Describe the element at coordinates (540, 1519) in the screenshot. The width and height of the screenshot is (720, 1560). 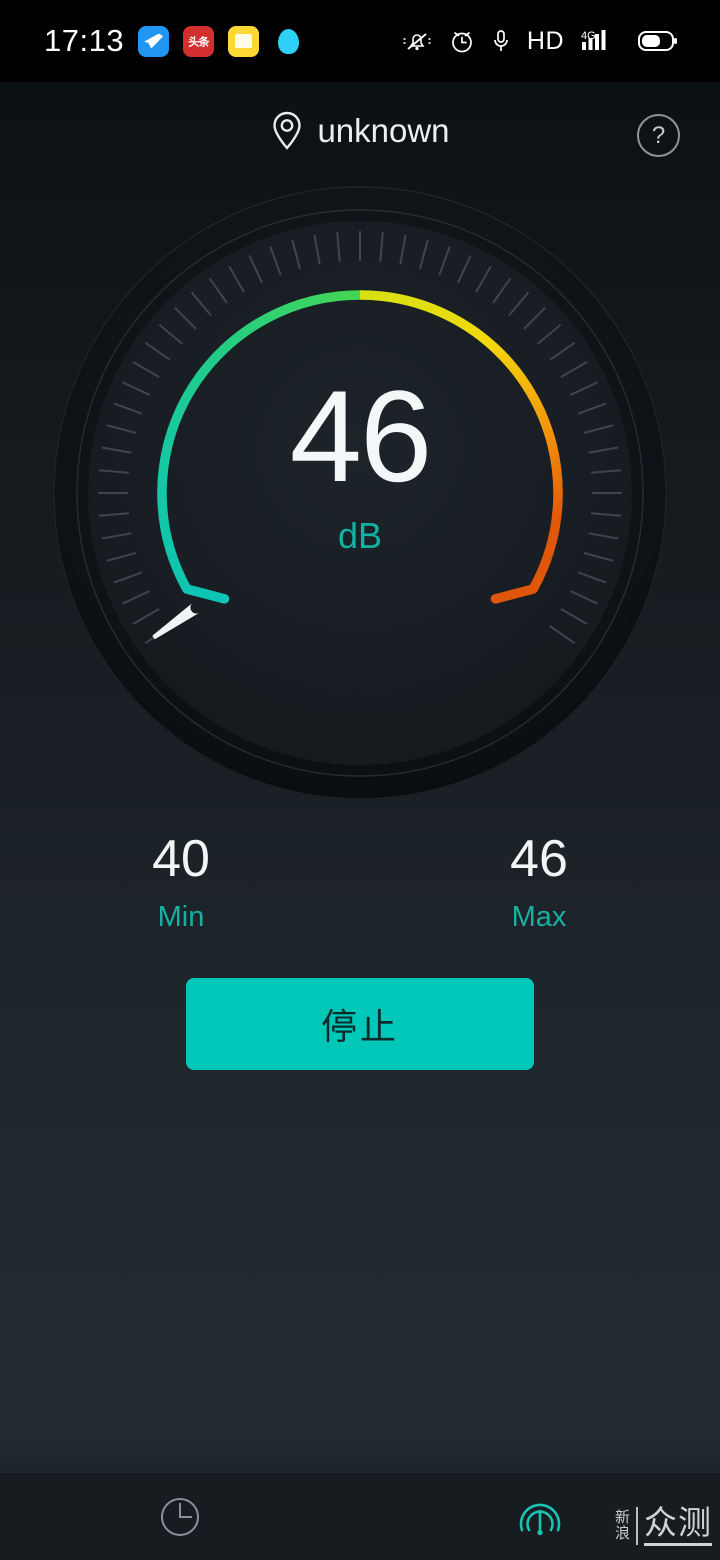
I see `gauge-icon` at that location.